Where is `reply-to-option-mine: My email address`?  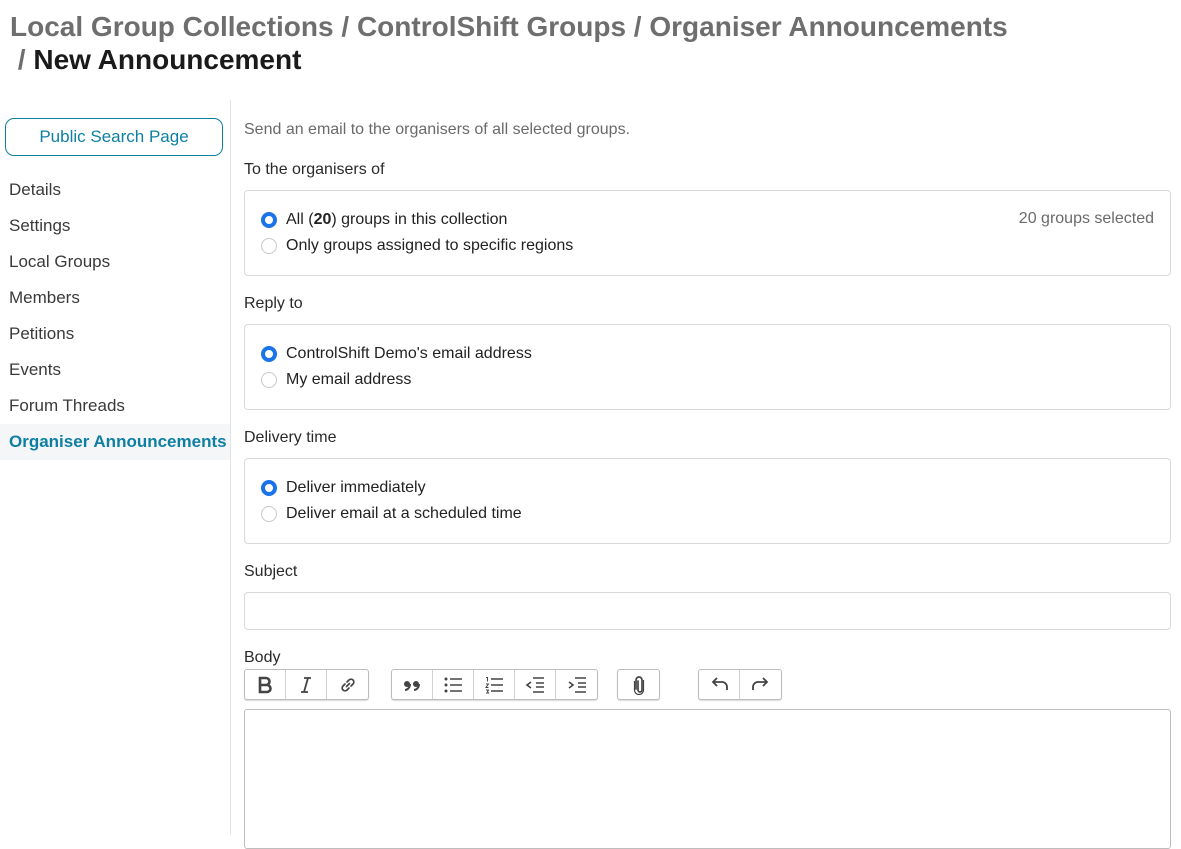
reply-to-option-mine: My email address is located at coordinates (336, 380).